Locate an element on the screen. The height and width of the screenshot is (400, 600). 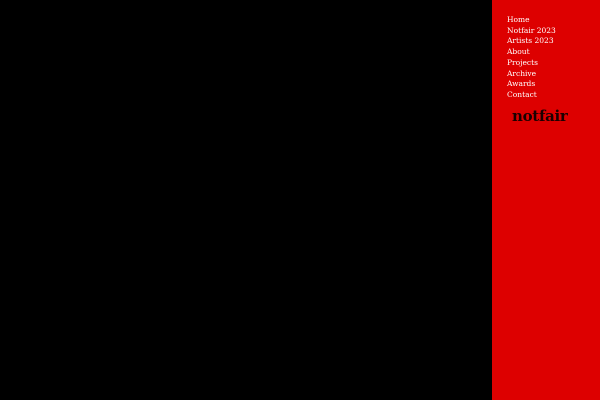
nav-item-projects: Projects is located at coordinates (553, 63).